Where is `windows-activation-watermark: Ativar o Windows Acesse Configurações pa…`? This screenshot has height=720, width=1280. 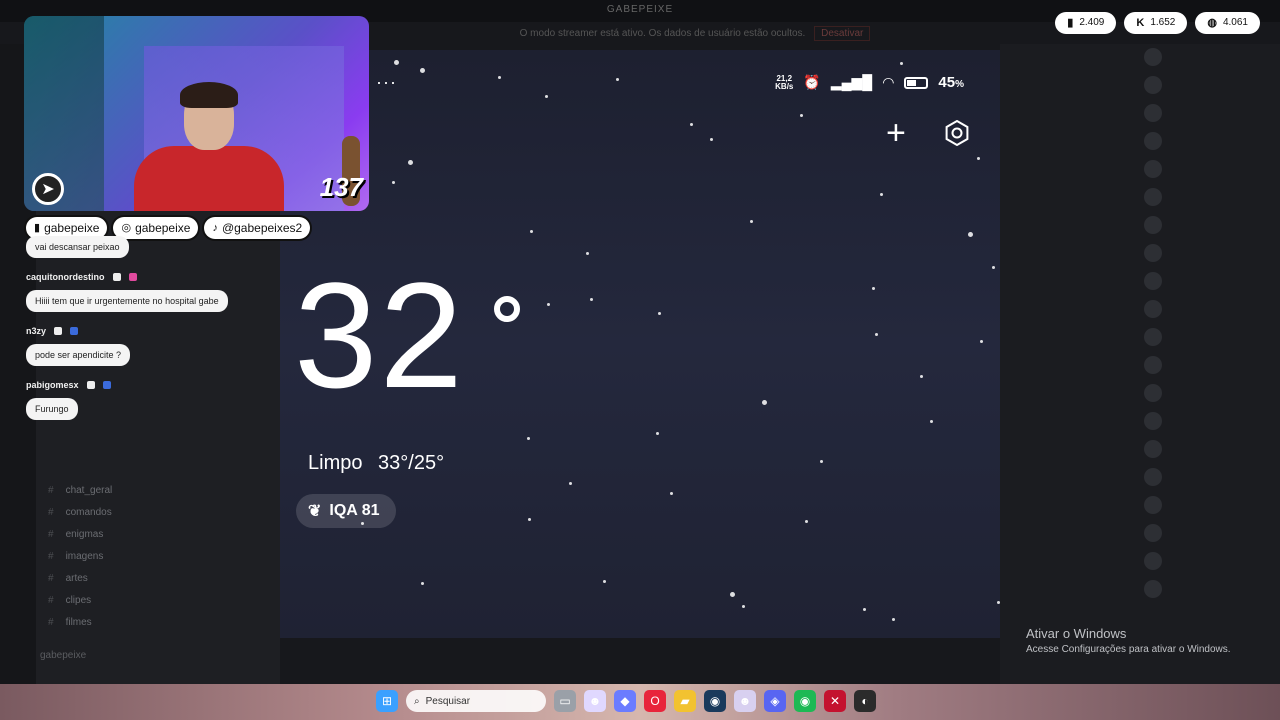
windows-activation-watermark: Ativar o Windows Acesse Configurações pa… is located at coordinates (1128, 640).